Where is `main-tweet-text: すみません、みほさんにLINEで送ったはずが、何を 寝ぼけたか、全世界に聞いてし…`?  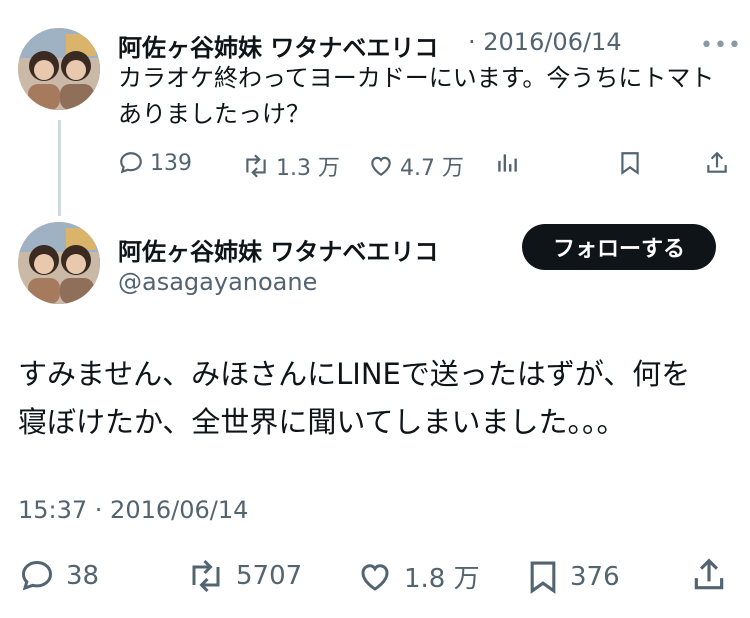
main-tweet-text: すみません、みほさんにLINEで送ったはずが、何を 寝ぼけたか、全世界に聞いてし… is located at coordinates (375, 398).